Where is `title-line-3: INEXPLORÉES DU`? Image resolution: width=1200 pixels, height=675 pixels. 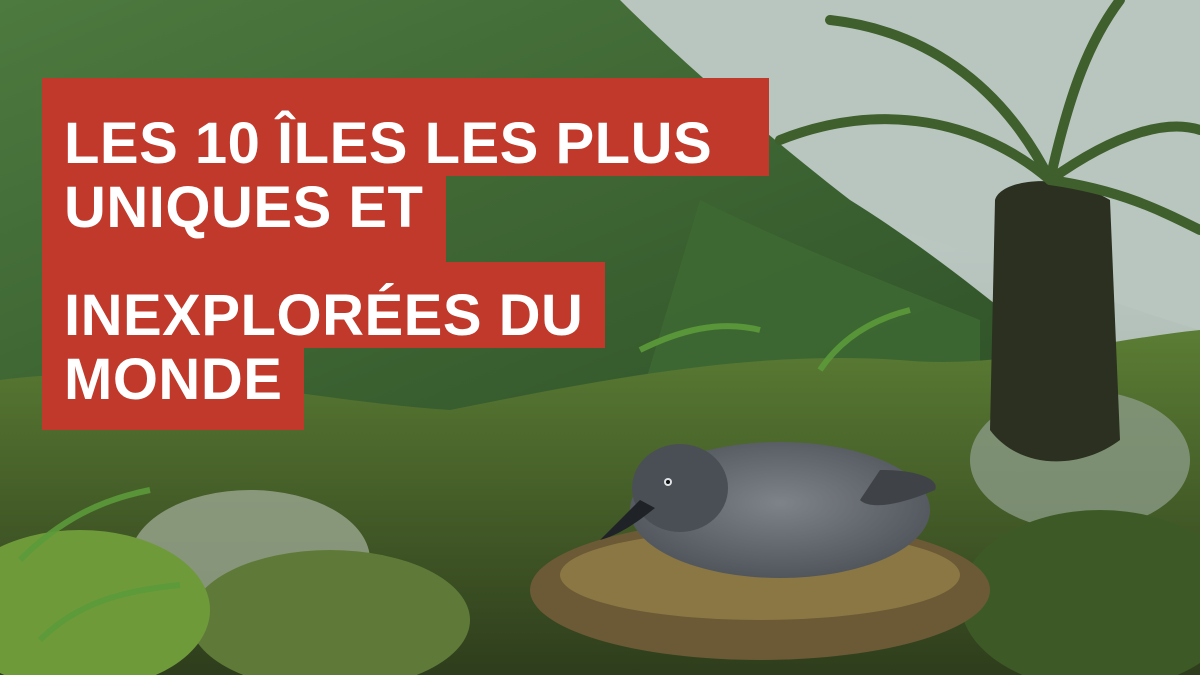
title-line-3: INEXPLORÉES DU is located at coordinates (324, 305).